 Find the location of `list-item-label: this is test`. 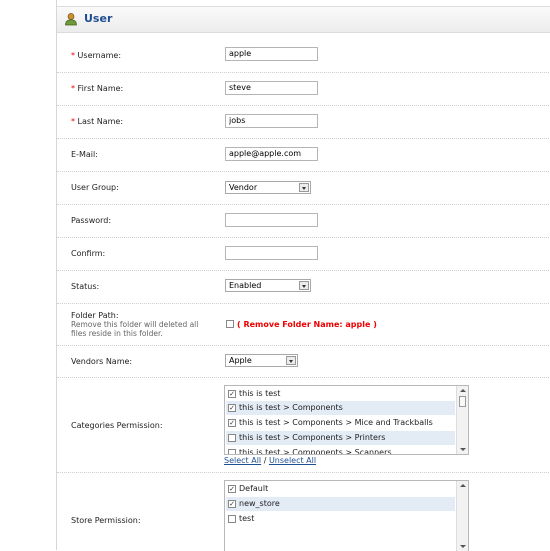

list-item-label: this is test is located at coordinates (260, 393).